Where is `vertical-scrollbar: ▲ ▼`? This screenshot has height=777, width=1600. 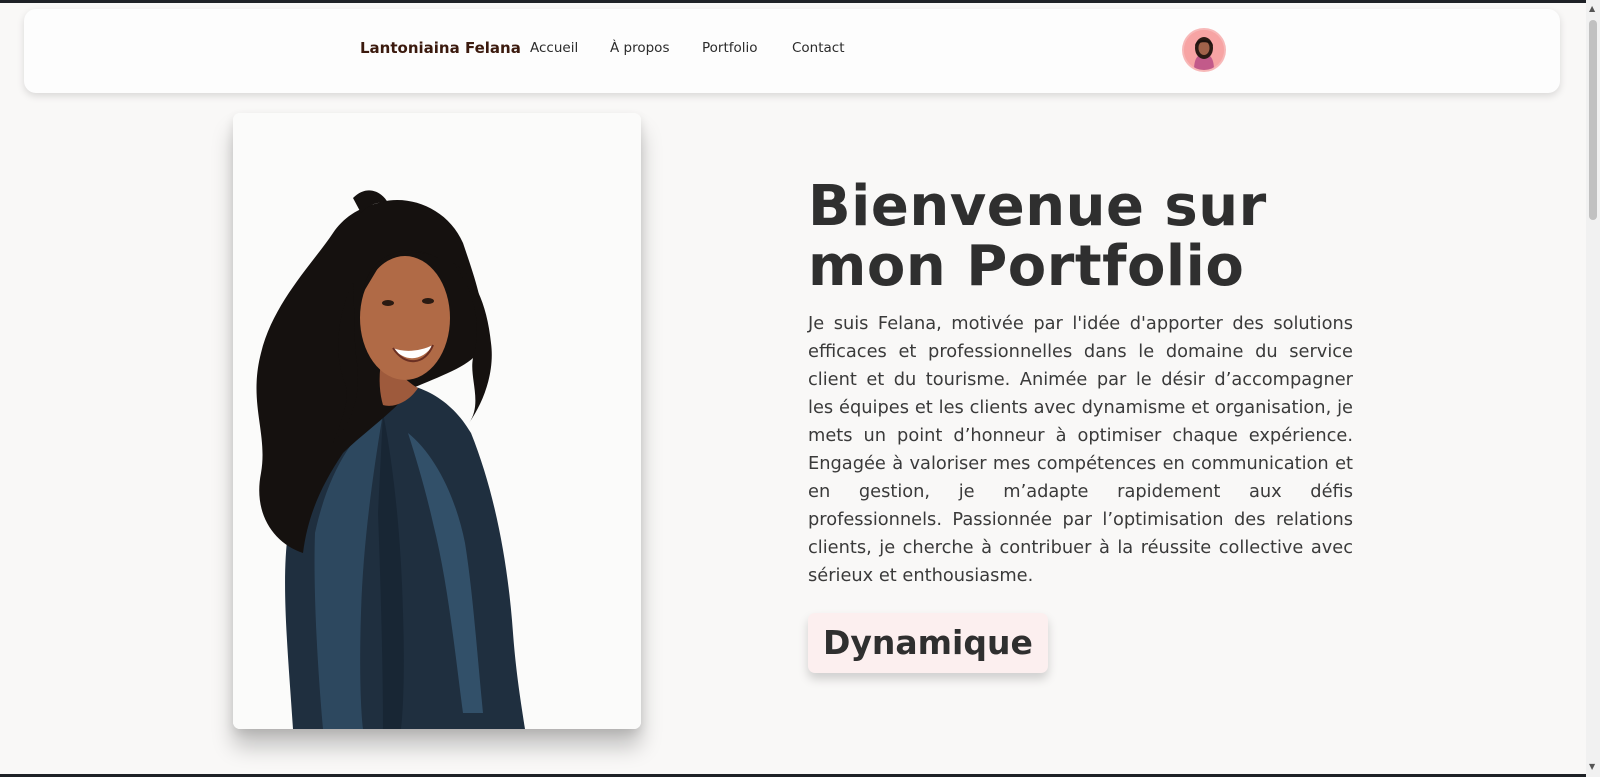 vertical-scrollbar: ▲ ▼ is located at coordinates (1593, 388).